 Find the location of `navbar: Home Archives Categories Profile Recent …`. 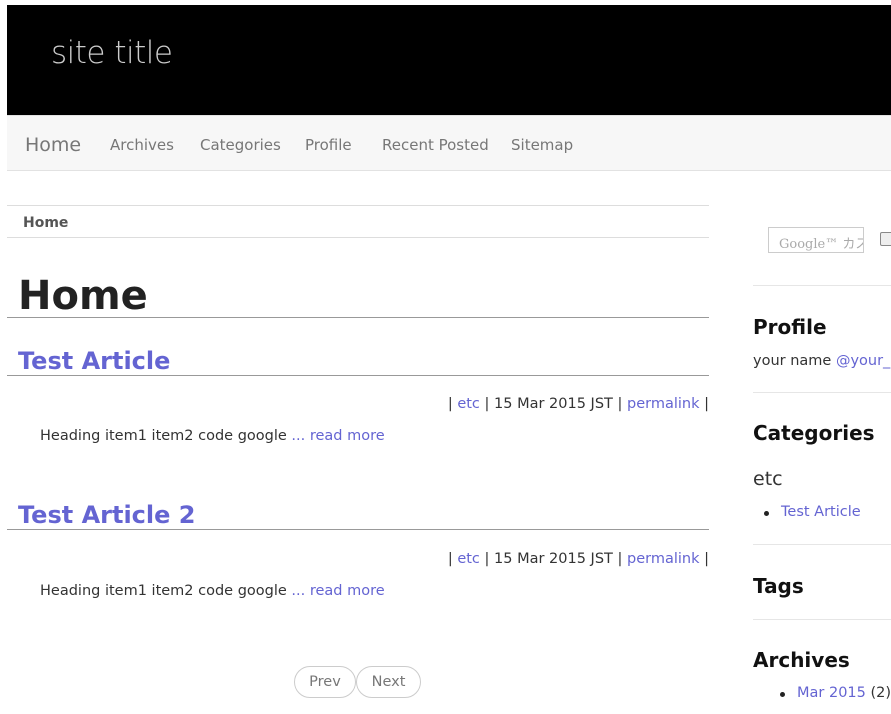

navbar: Home Archives Categories Profile Recent … is located at coordinates (449, 143).